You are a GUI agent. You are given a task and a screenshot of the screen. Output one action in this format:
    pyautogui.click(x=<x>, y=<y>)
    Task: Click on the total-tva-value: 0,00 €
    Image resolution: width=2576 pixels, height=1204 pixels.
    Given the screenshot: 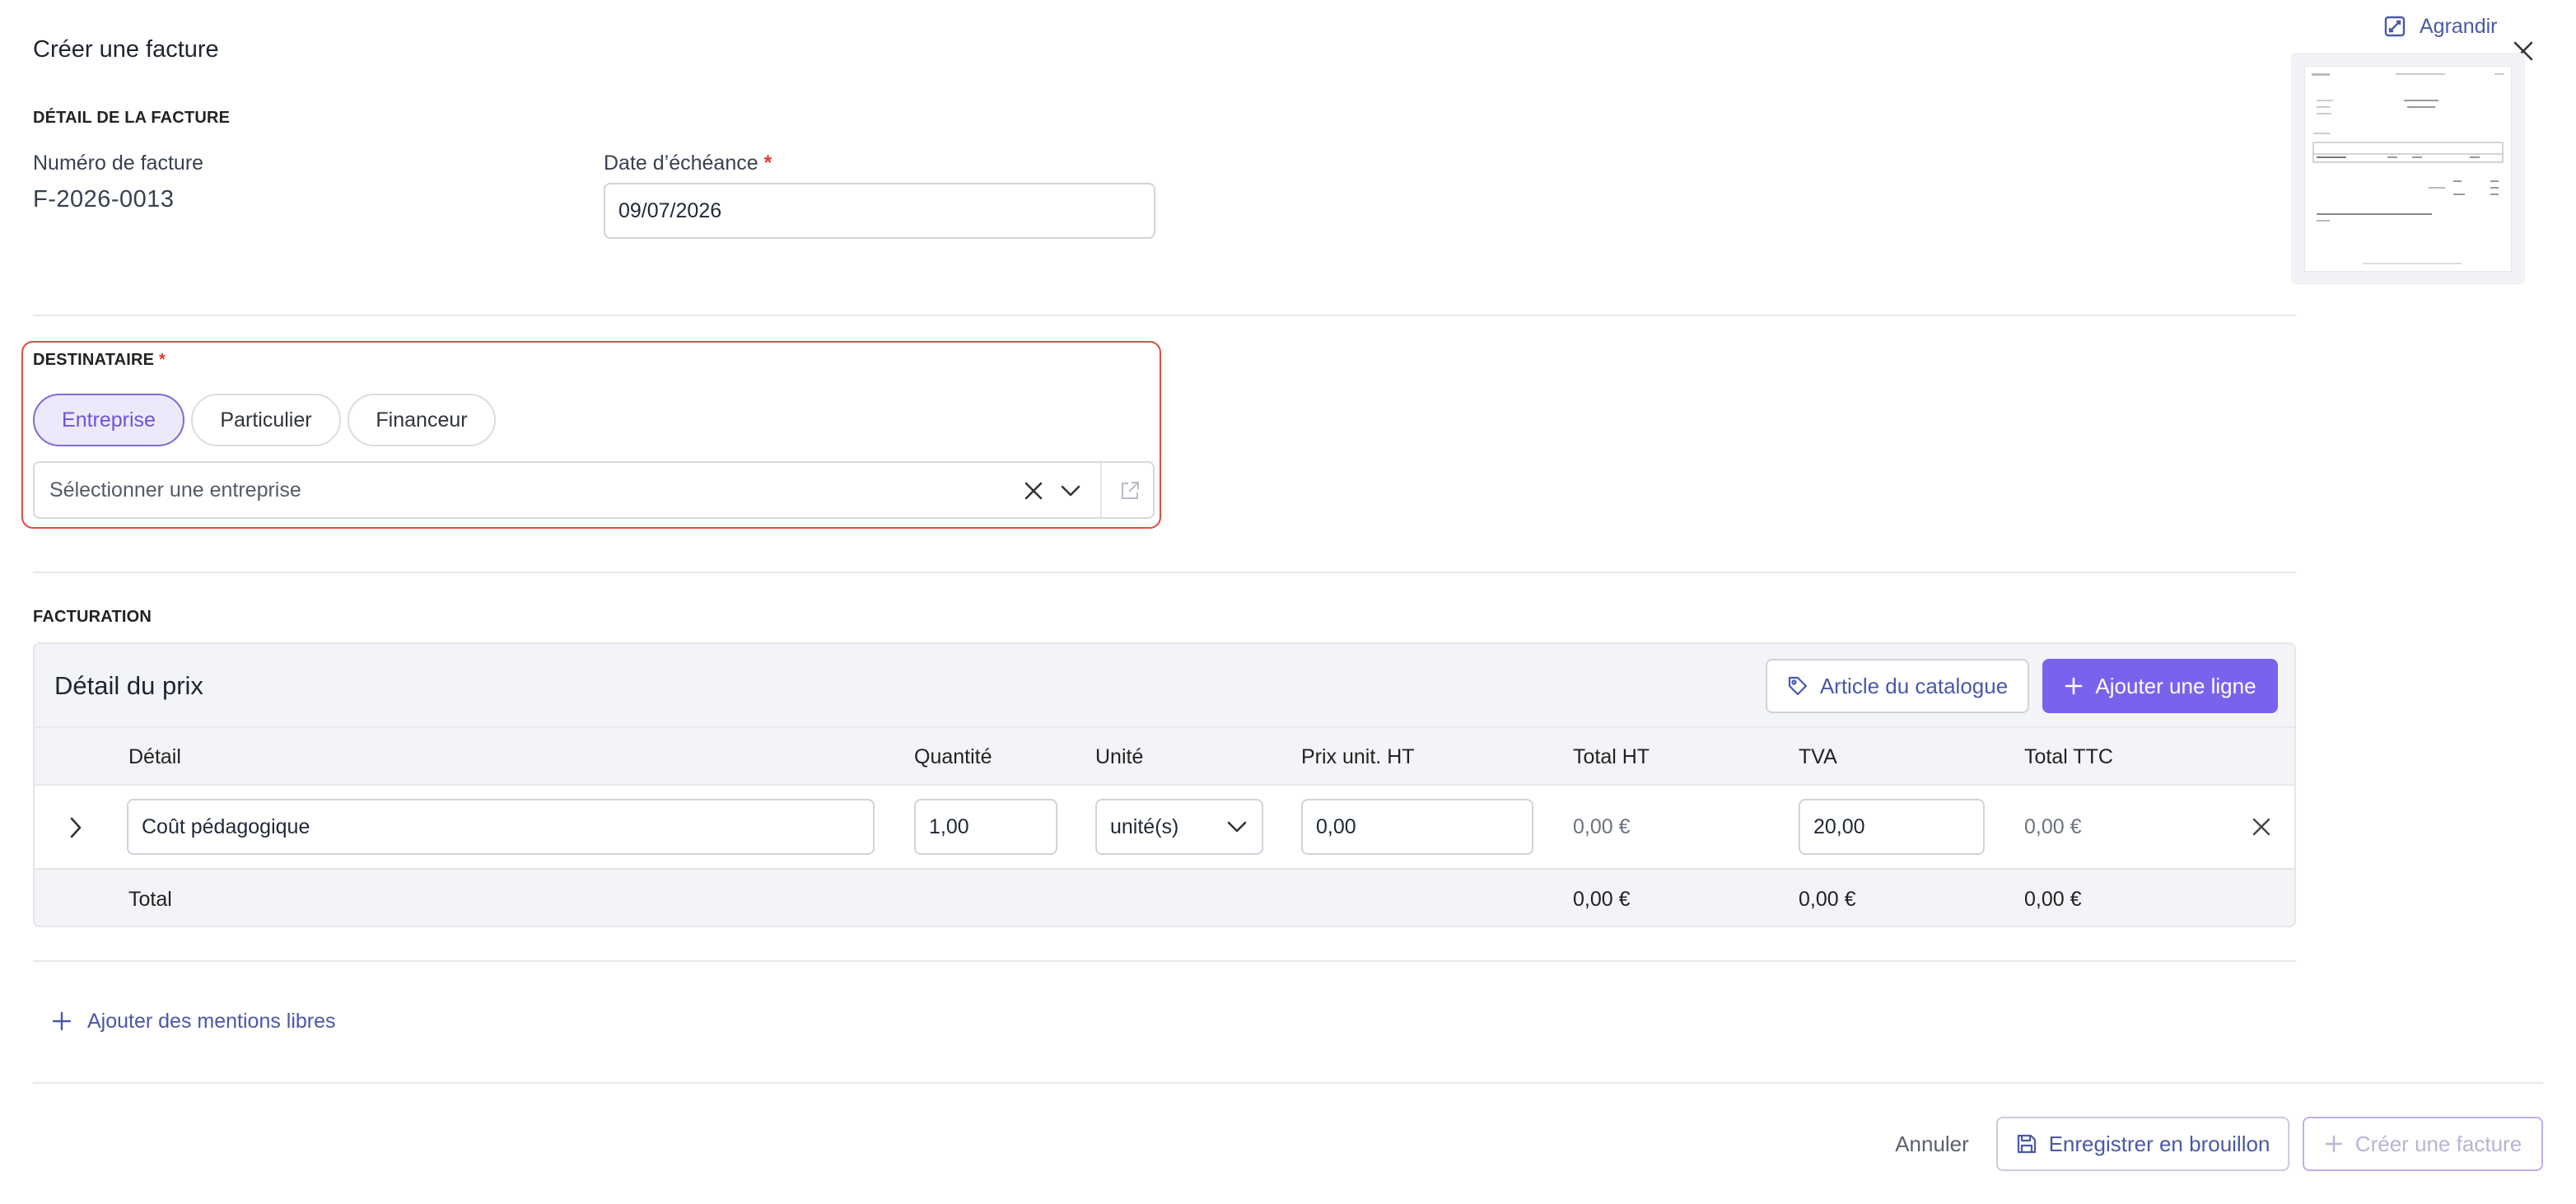 What is the action you would take?
    pyautogui.click(x=1827, y=899)
    